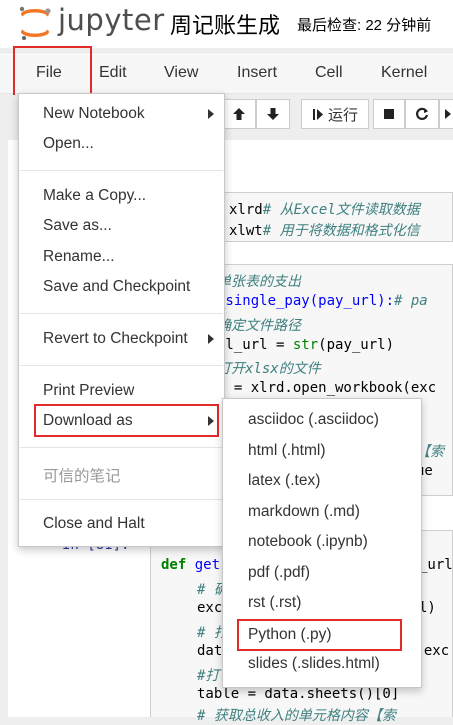 This screenshot has width=453, height=725. Describe the element at coordinates (364, 25) in the screenshot. I see `checkpoint-status: 最后检查: 22 分钟前` at that location.